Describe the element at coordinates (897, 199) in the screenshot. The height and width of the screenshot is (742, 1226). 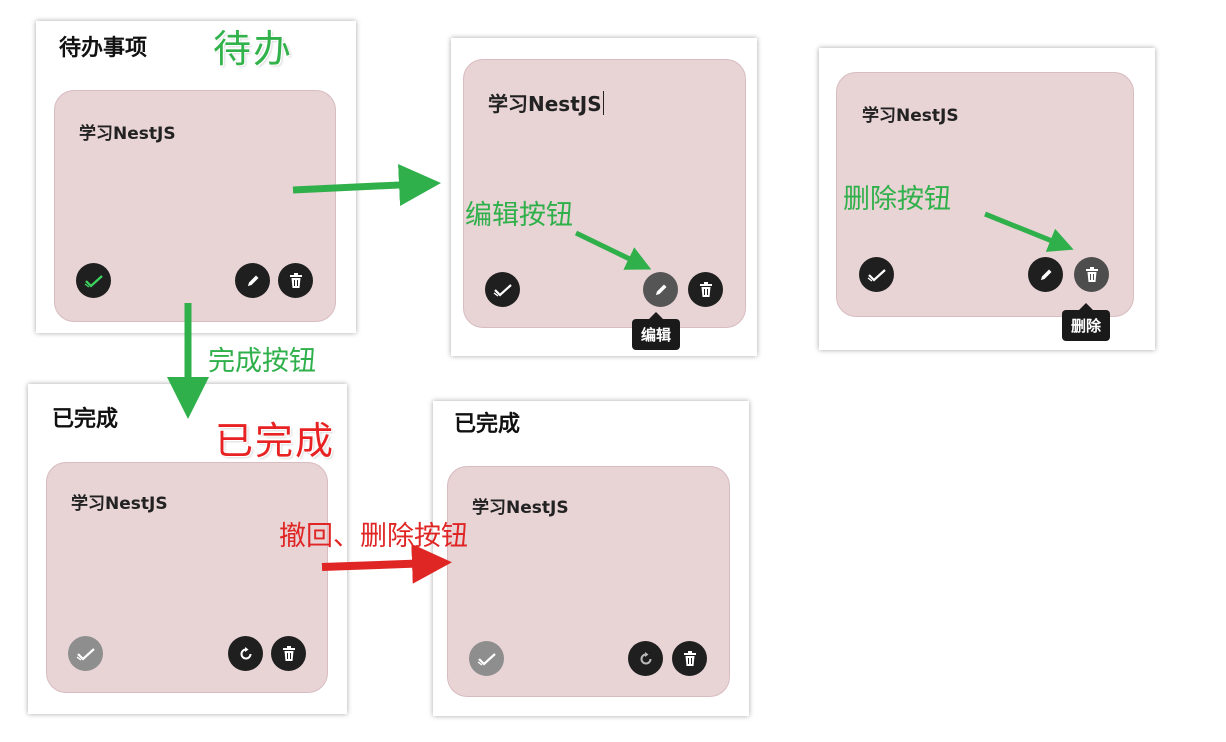
I see `annotation-delete-button: 删除按钮` at that location.